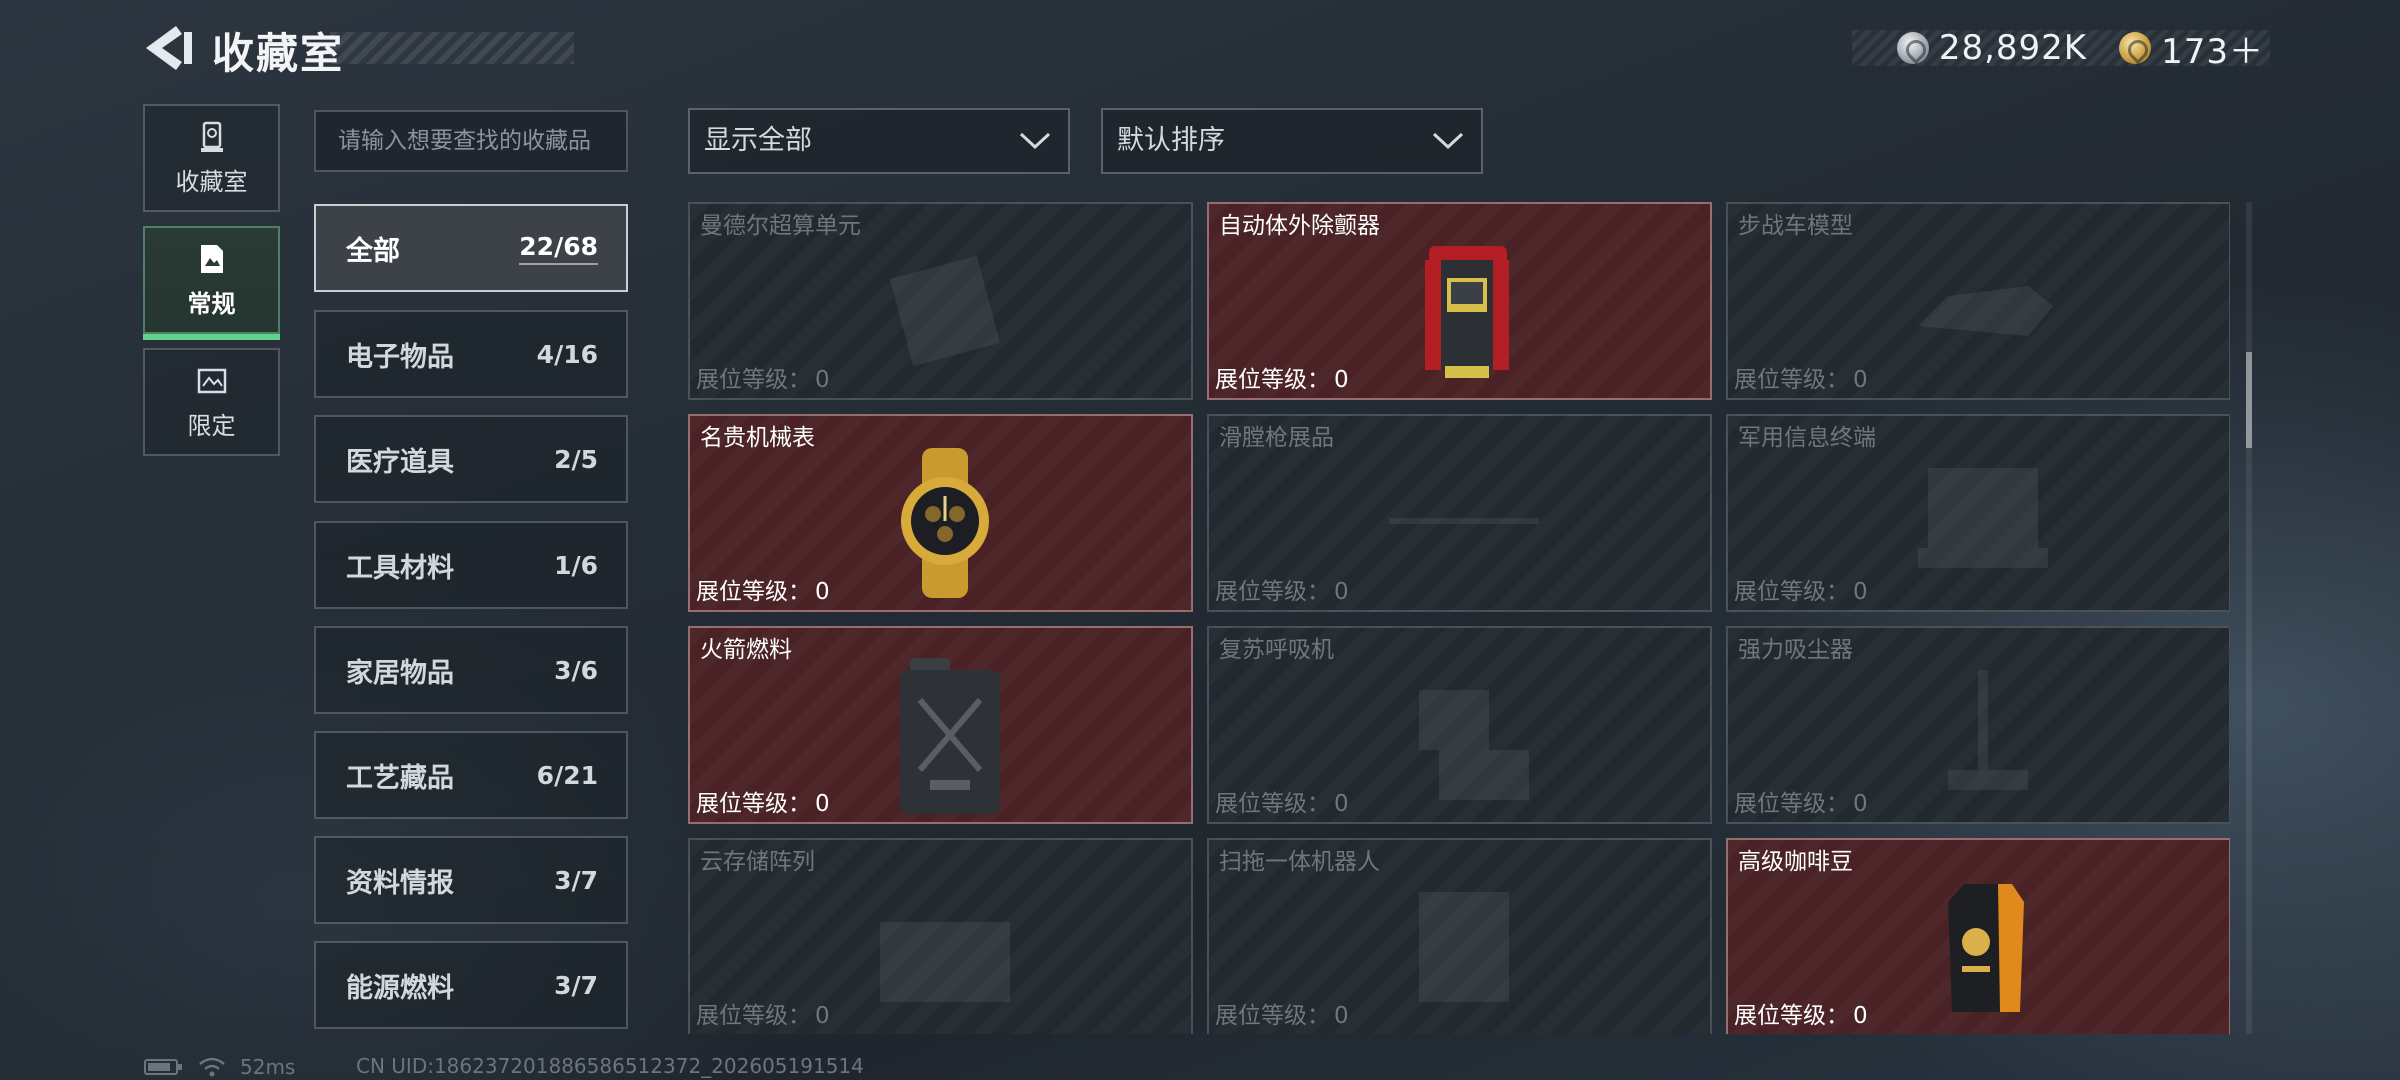  I want to click on collection-card: 名贵机械表 展位等级： 0, so click(940, 513).